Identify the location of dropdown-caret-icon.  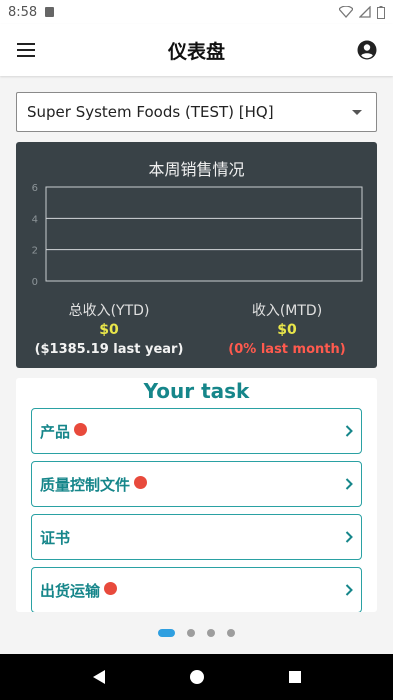
(357, 112).